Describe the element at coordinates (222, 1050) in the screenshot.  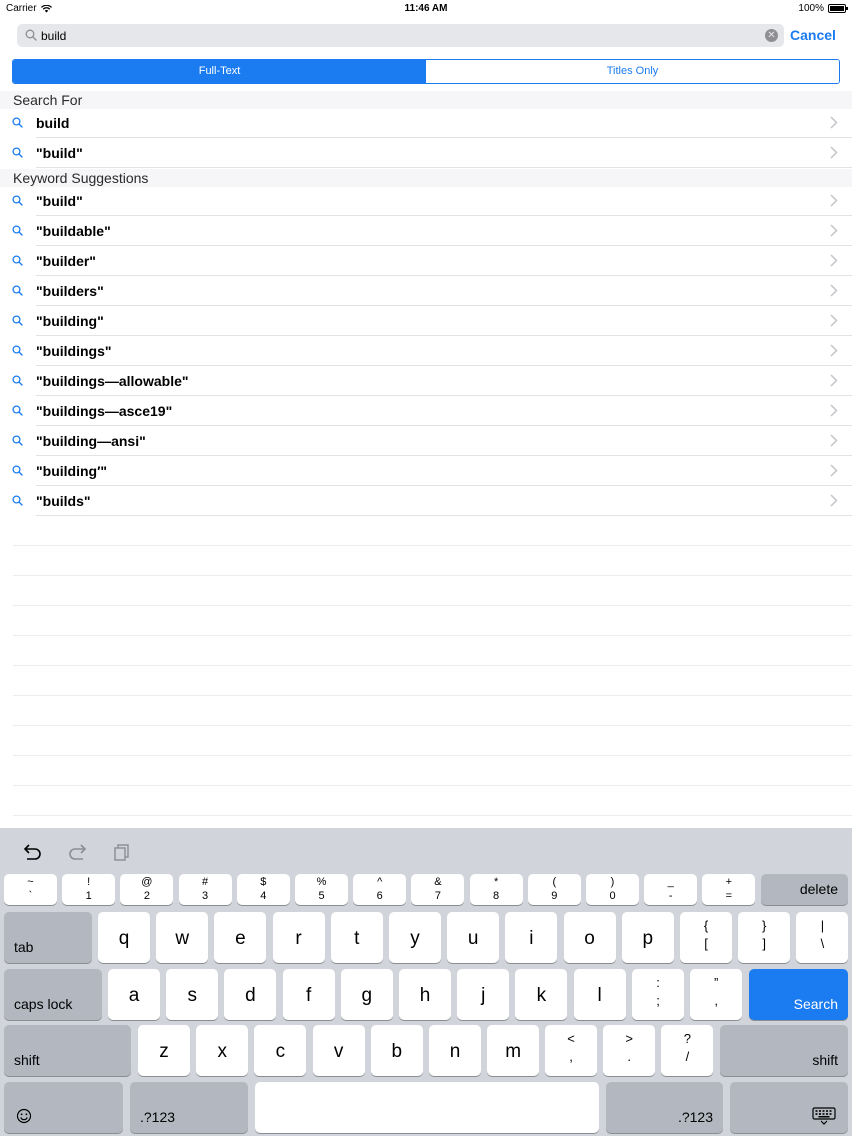
I see `key-letter: x` at that location.